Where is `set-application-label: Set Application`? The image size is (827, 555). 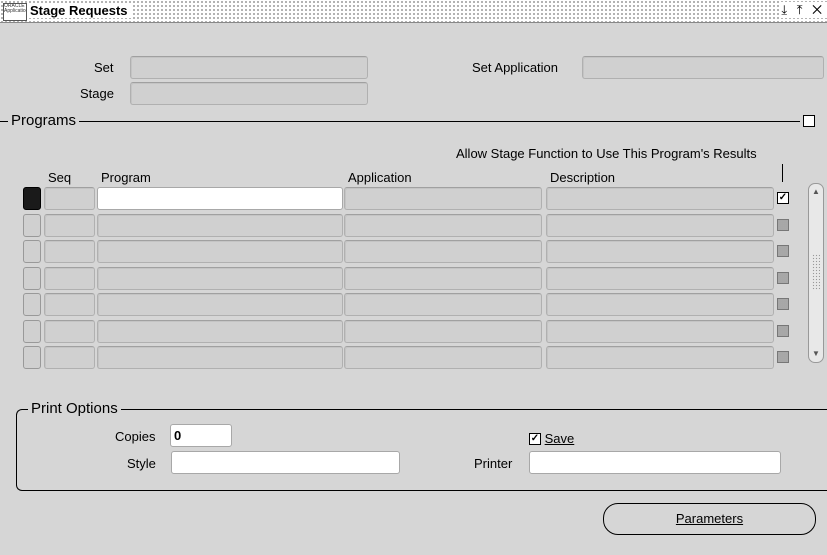 set-application-label: Set Application is located at coordinates (515, 67).